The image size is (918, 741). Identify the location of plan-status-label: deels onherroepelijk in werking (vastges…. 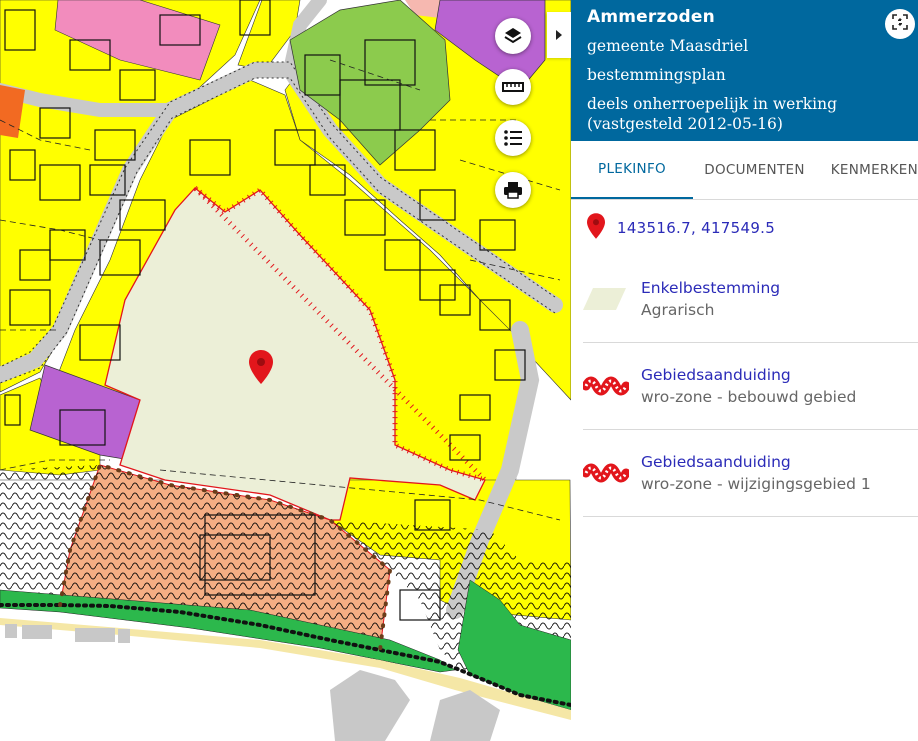
(712, 114).